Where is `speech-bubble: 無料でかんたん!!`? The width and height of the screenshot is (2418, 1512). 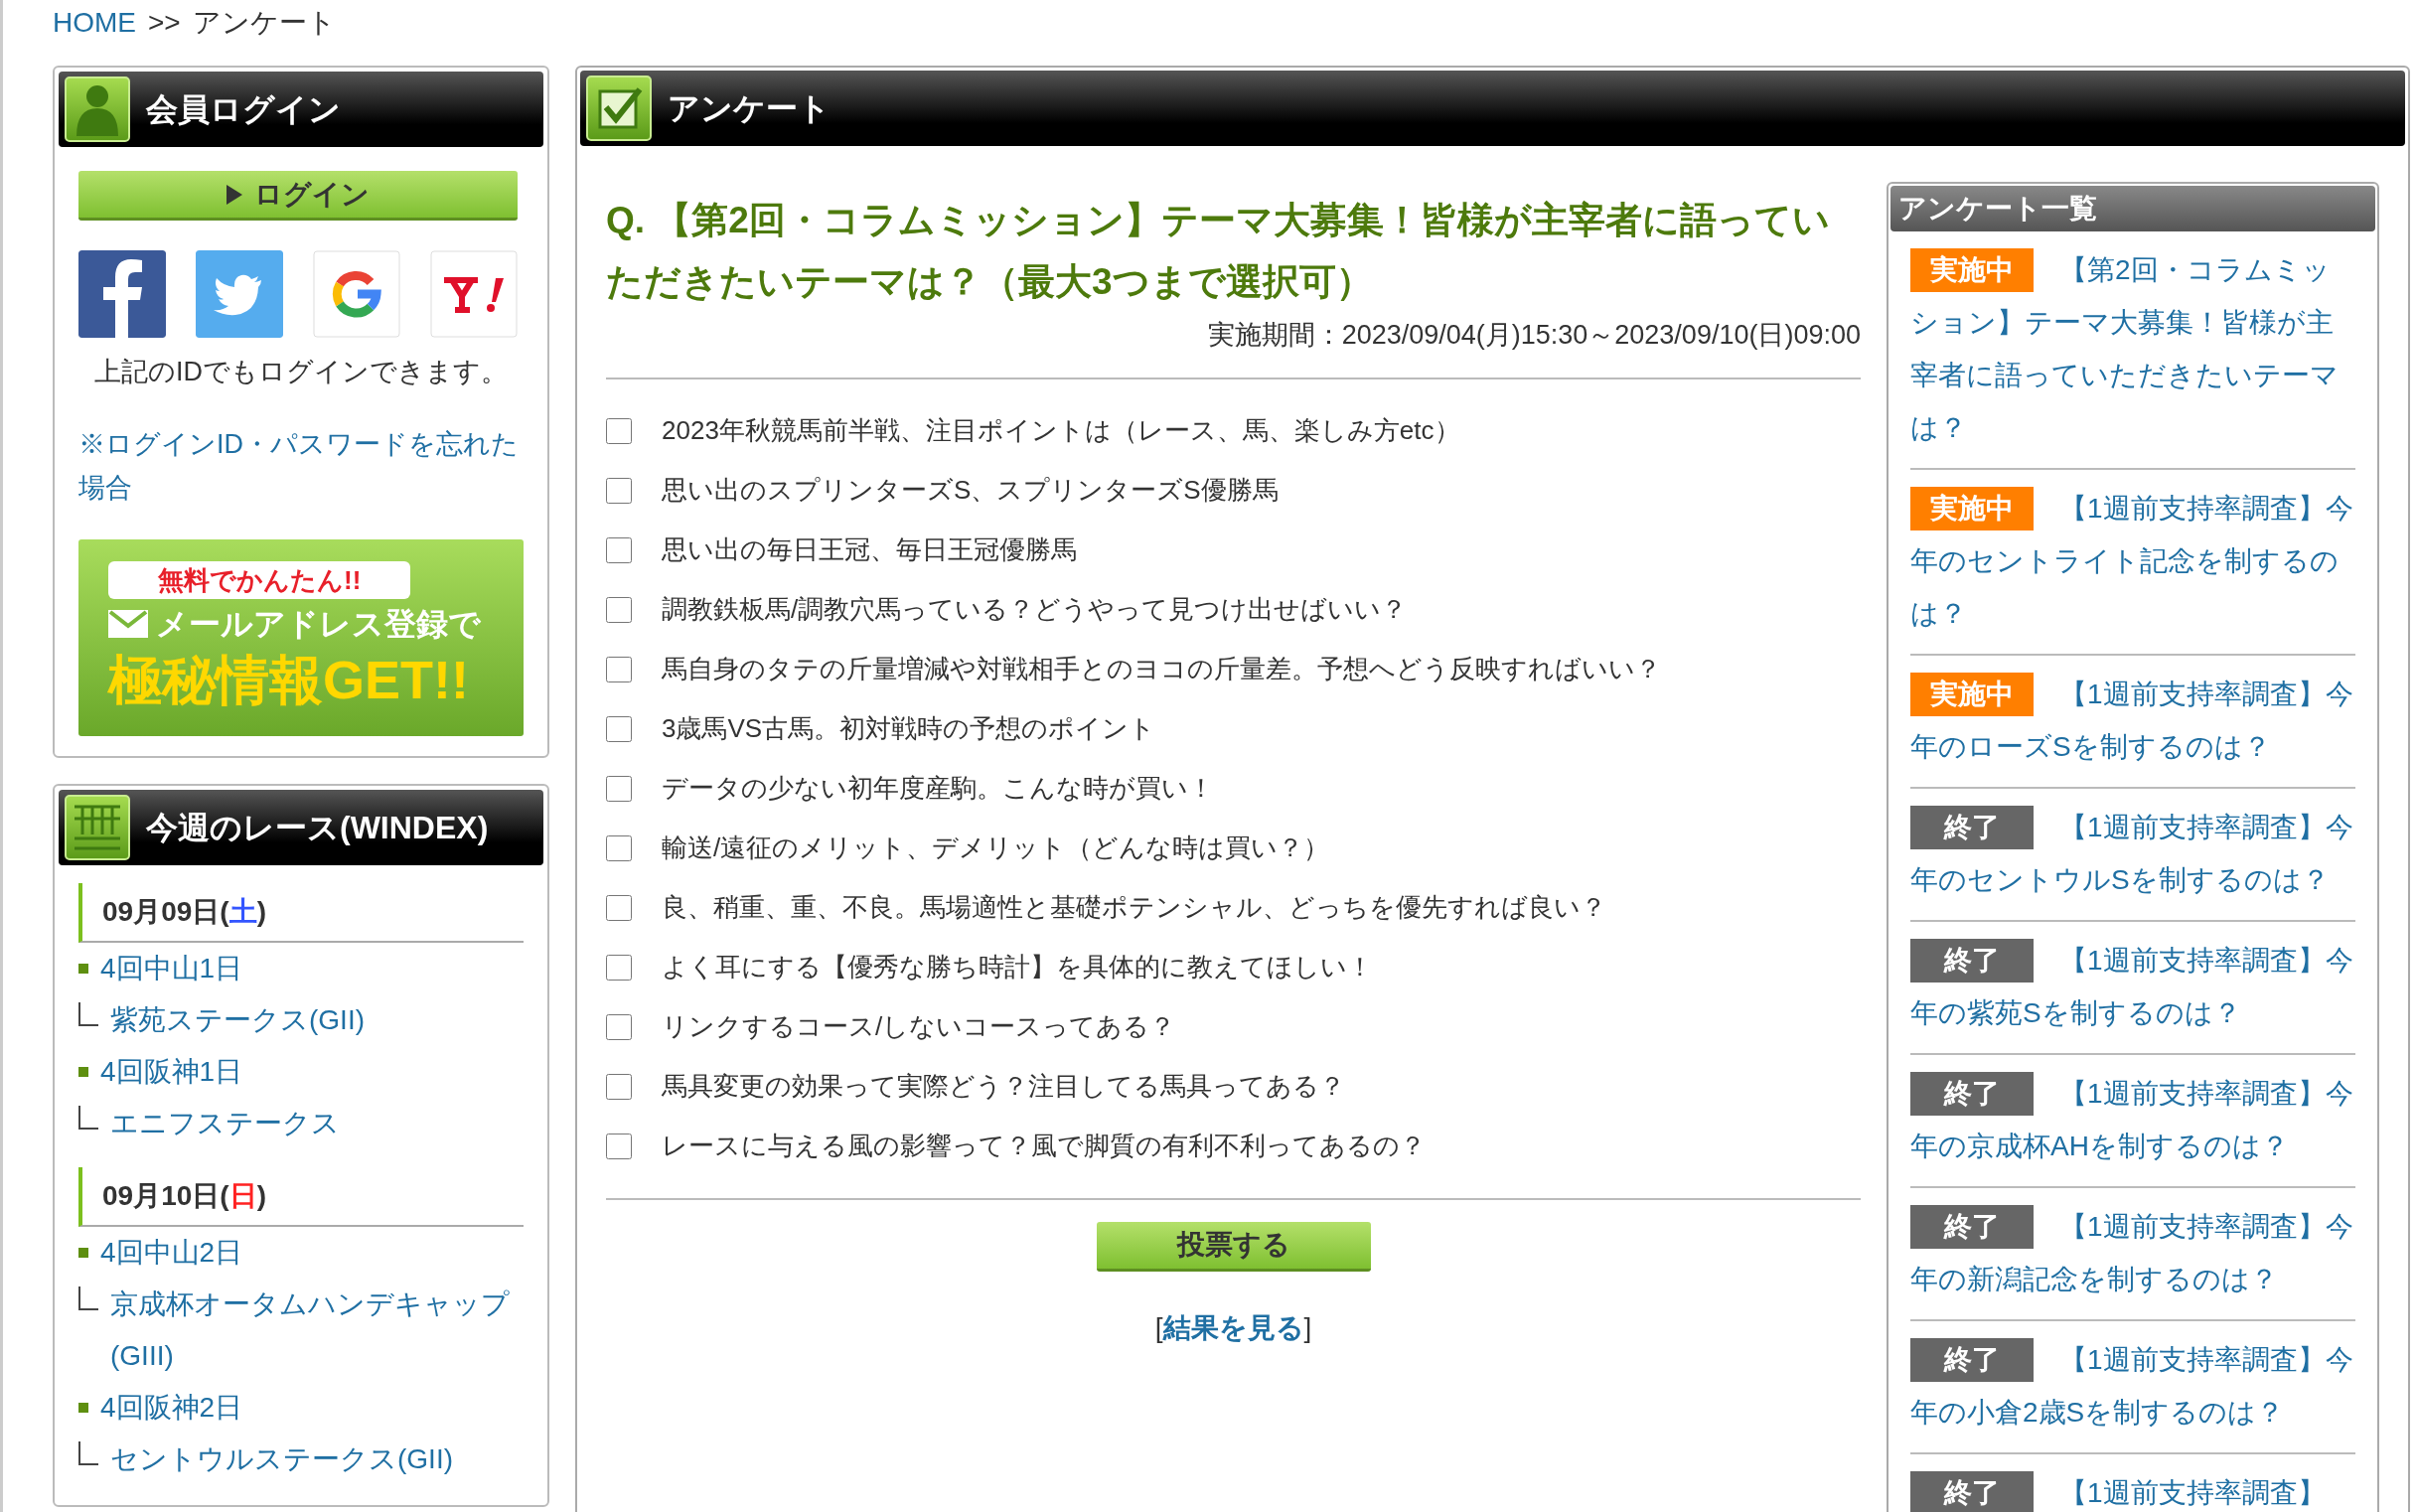
speech-bubble: 無料でかんたん!! is located at coordinates (259, 579).